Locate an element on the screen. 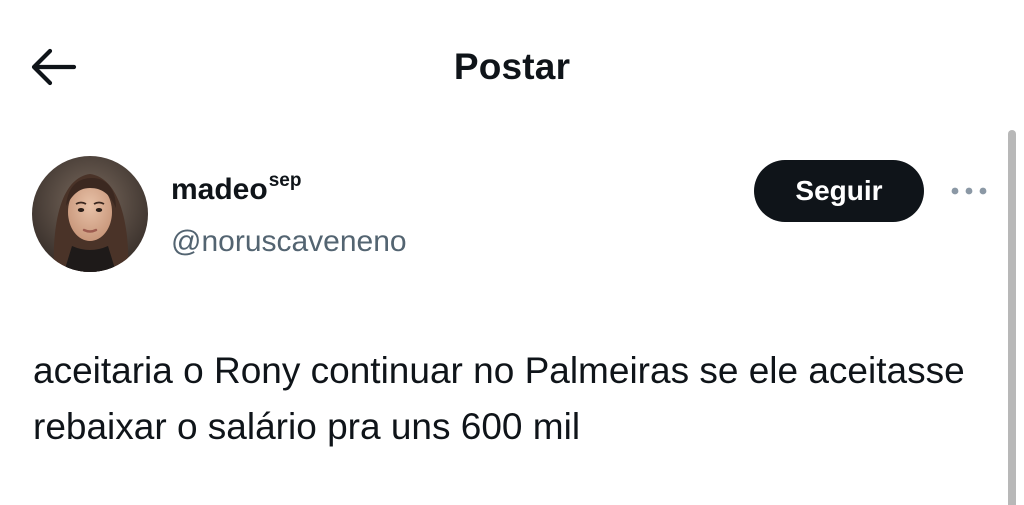  more-horizontal-icon is located at coordinates (969, 191).